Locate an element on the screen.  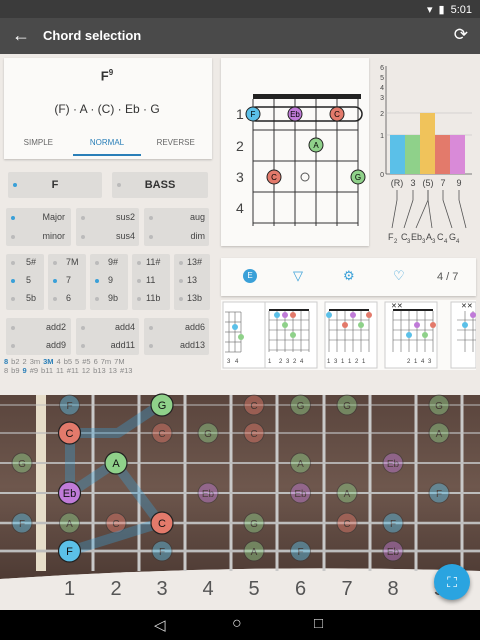
ext-13sharp: 13# is located at coordinates (194, 262).